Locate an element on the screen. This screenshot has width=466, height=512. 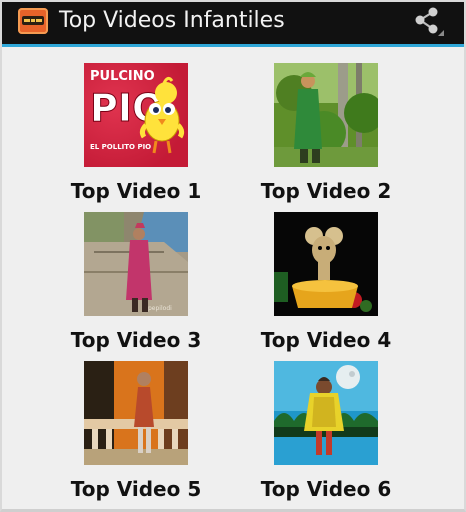
video-item-1: PULCINO PIO EL POLLITO PIO Top Video 1 is located at coordinates (136, 137).